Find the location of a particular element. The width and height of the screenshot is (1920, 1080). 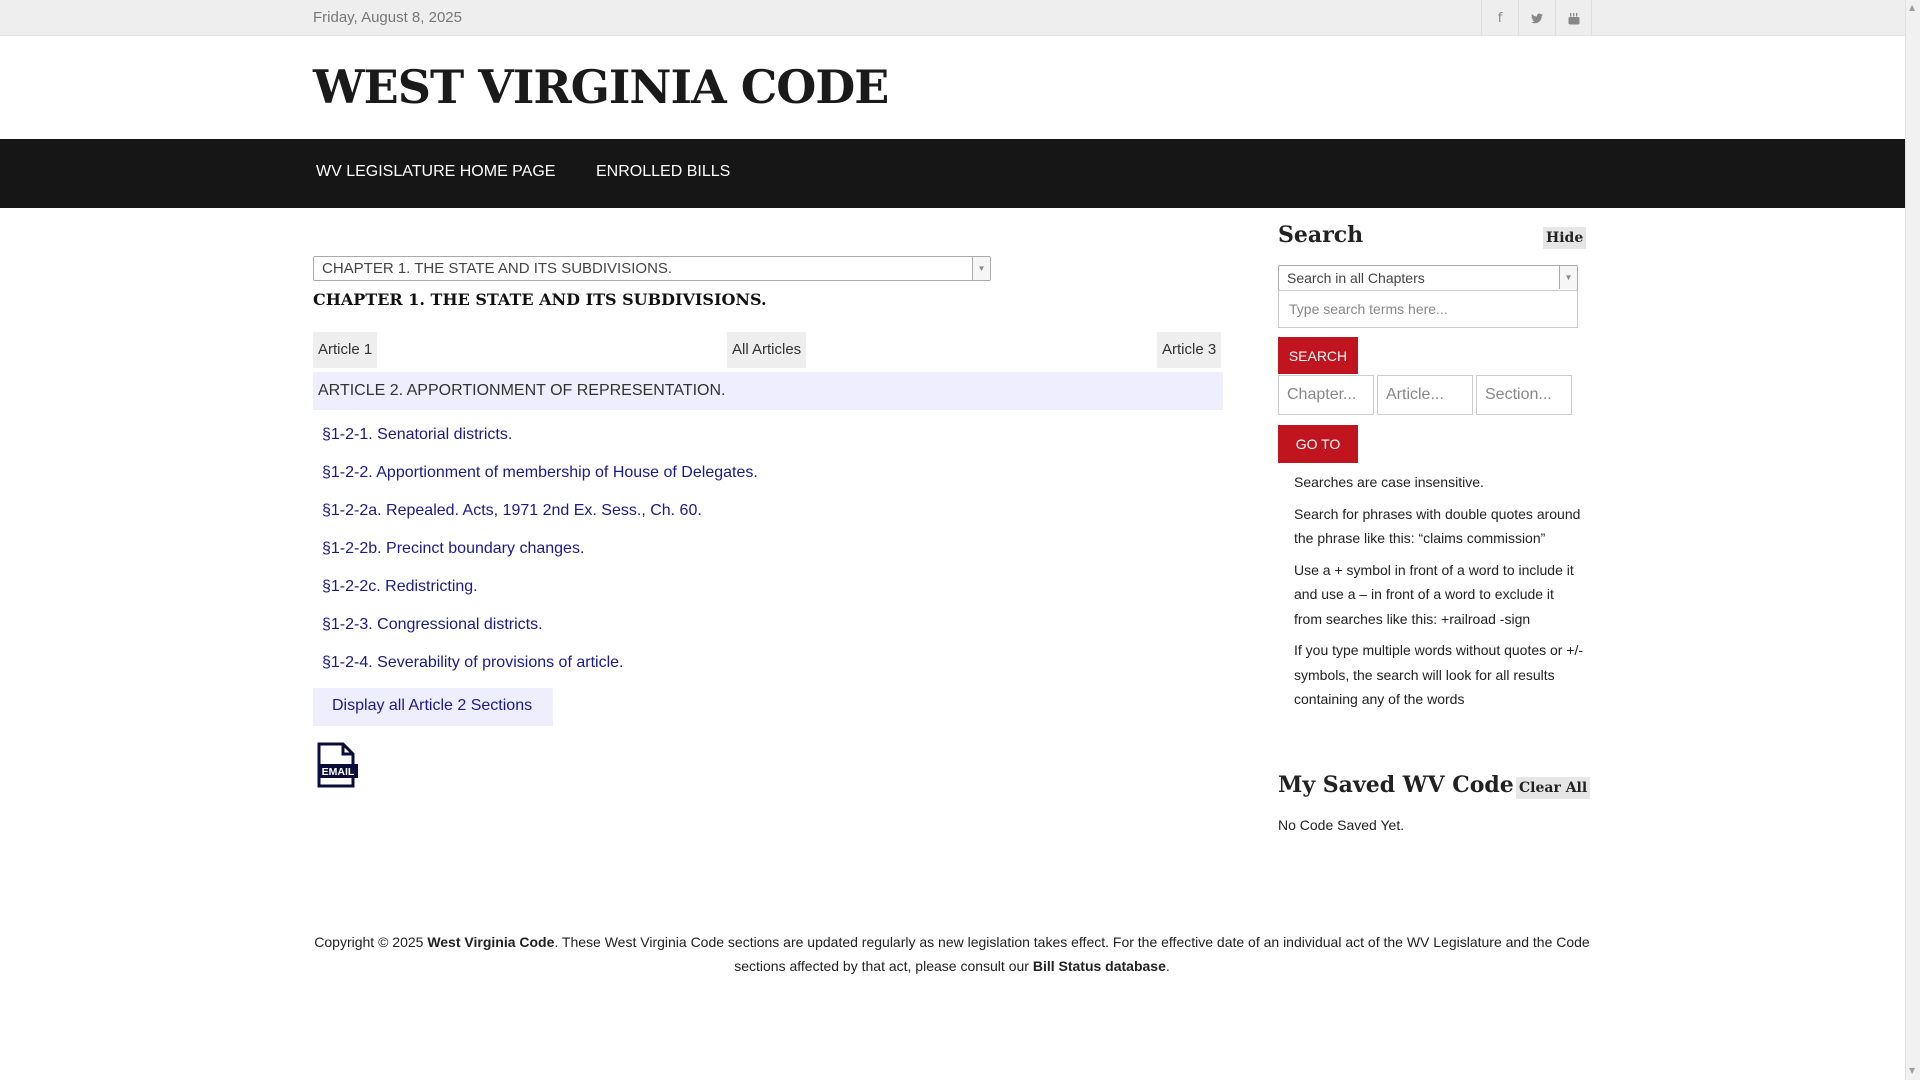

top-bar: Friday, August 8, 2025 f is located at coordinates (952, 18).